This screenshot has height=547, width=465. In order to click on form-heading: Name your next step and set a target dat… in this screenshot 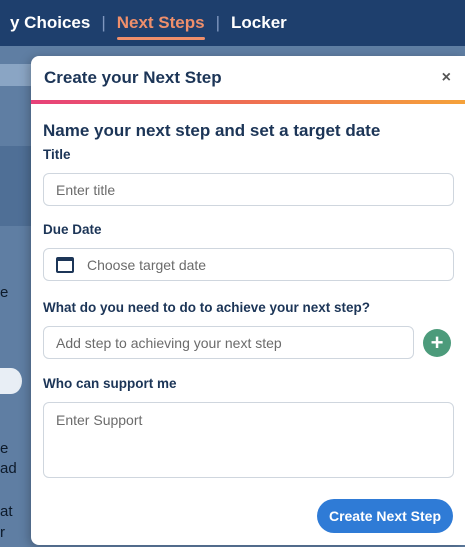, I will do `click(212, 130)`.